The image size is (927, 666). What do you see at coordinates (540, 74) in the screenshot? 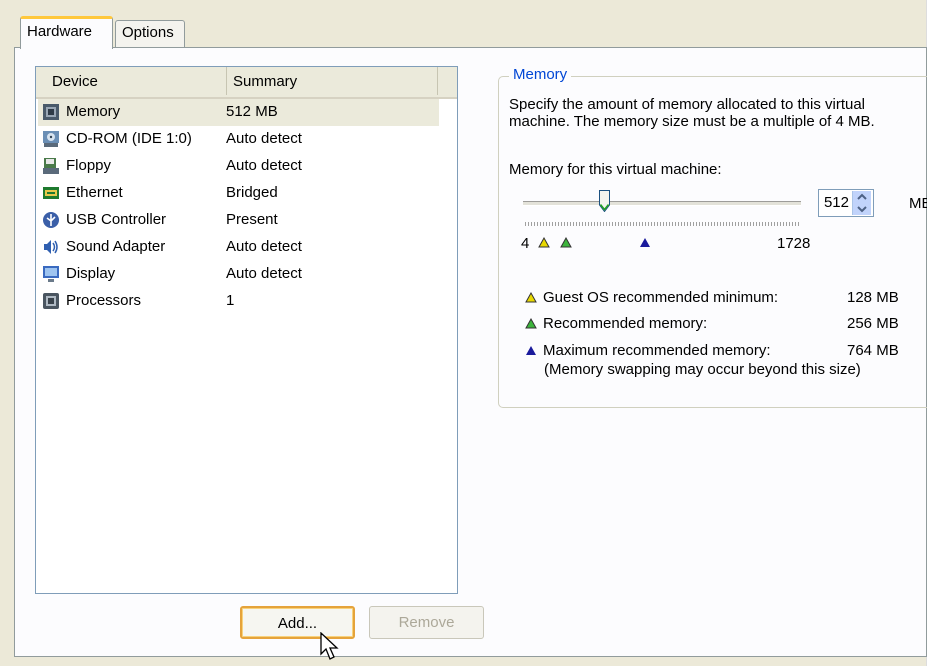
I see `memory-group-title: Memory` at bounding box center [540, 74].